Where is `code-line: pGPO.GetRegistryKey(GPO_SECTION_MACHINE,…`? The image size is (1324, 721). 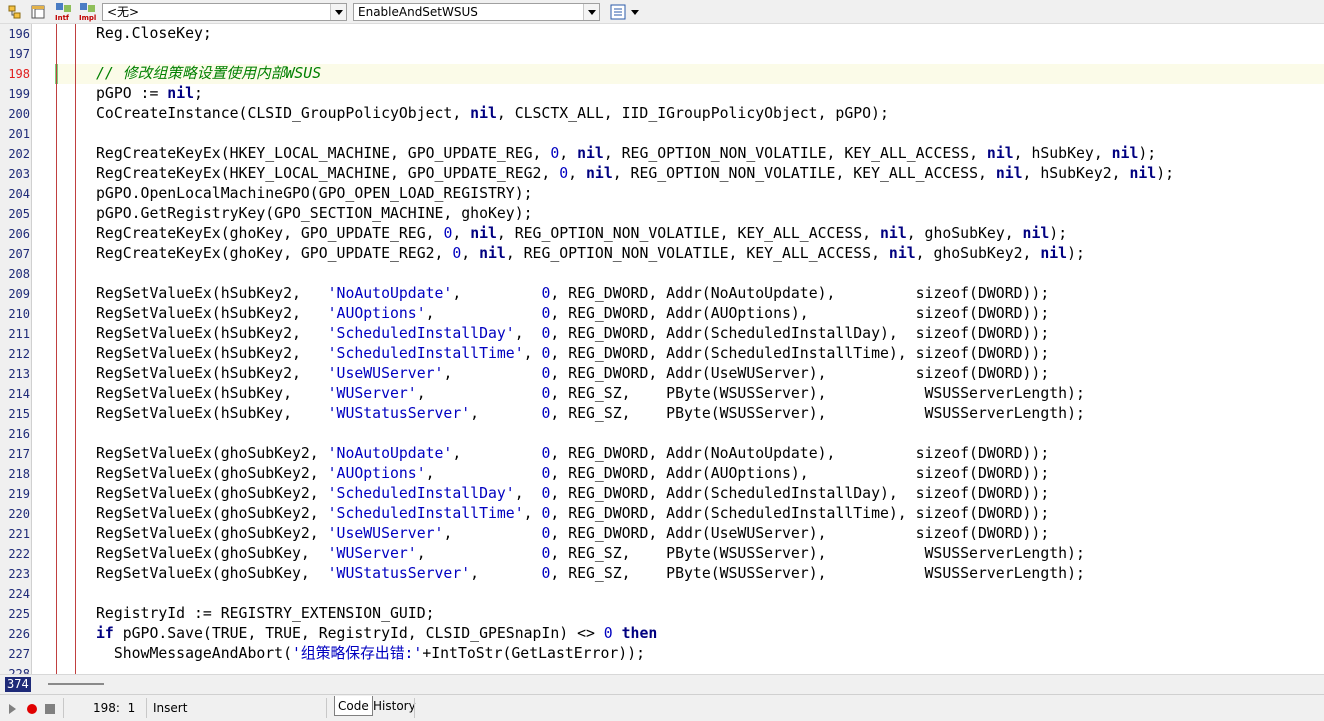
code-line: pGPO.GetRegistryKey(GPO_SECTION_MACHINE,… is located at coordinates (710, 214).